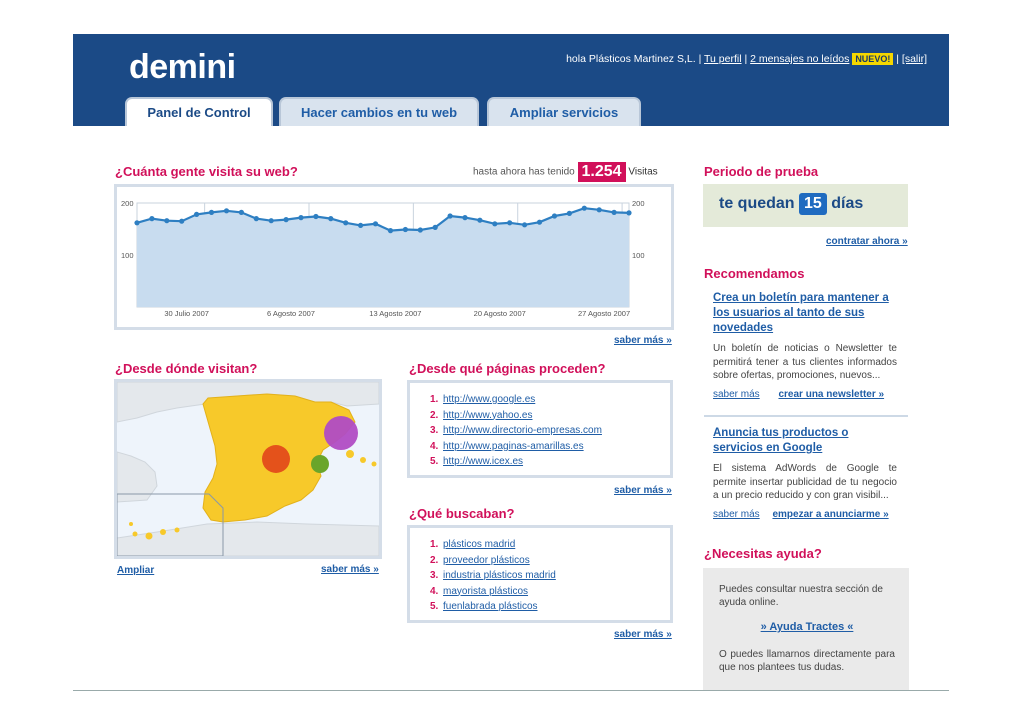 The width and height of the screenshot is (1024, 724). What do you see at coordinates (914, 59) in the screenshot?
I see `logout-link: [salir]` at bounding box center [914, 59].